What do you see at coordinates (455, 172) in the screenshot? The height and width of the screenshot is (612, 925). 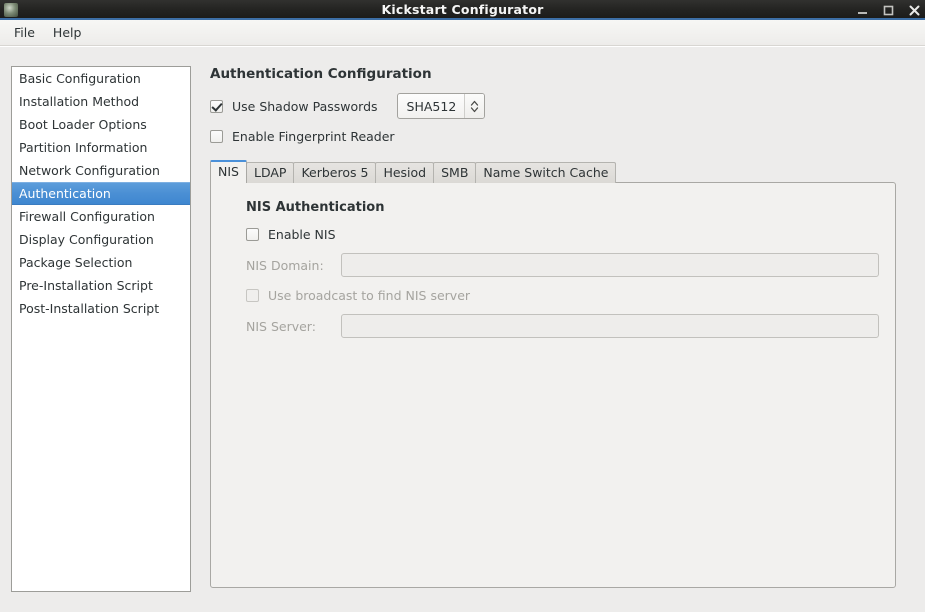 I see `tab-smb: SMB` at bounding box center [455, 172].